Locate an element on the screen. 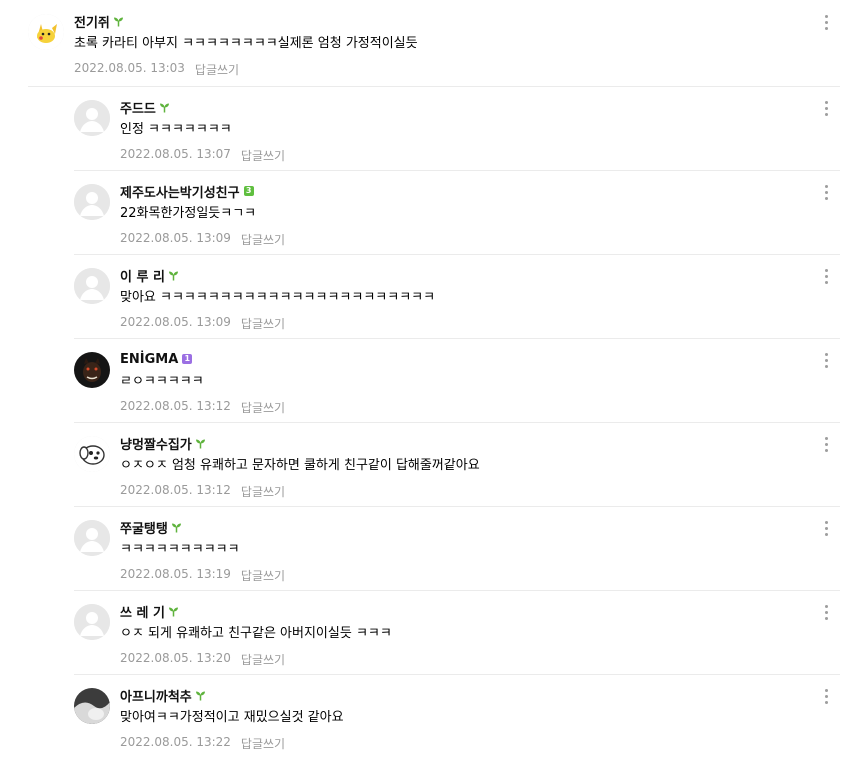  comment-meta: 2022.08.05. 13:20 답글쓰기 is located at coordinates (202, 659).